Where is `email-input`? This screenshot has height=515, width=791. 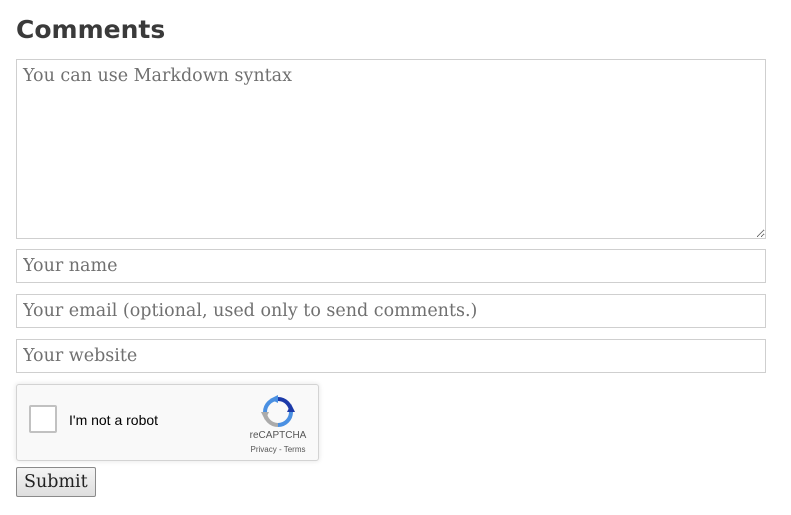
email-input is located at coordinates (391, 311).